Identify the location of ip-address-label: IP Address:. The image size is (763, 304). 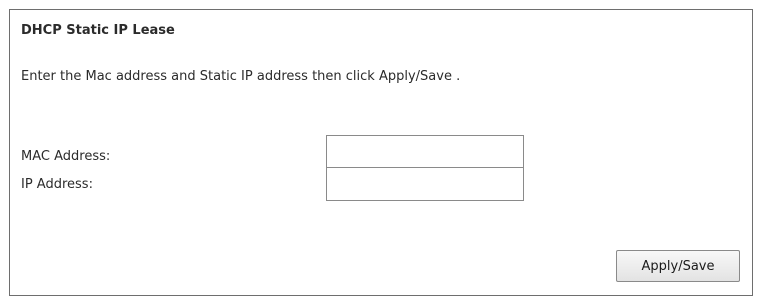
(57, 184).